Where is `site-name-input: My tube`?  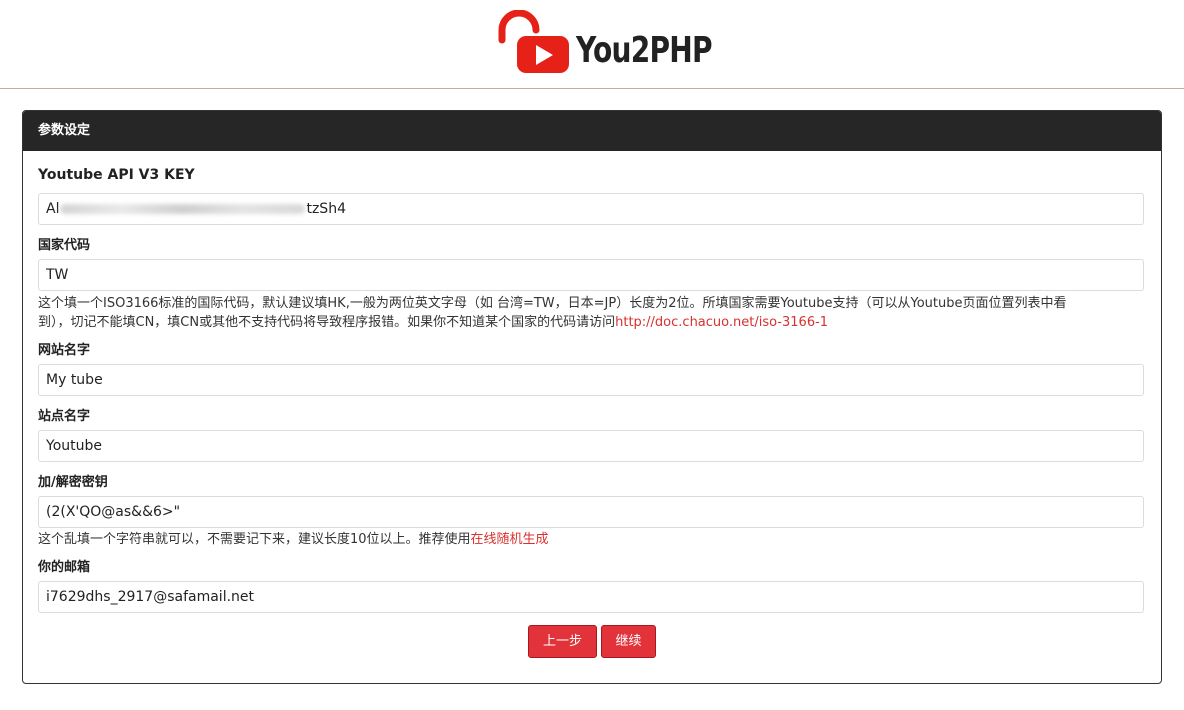 site-name-input: My tube is located at coordinates (591, 380).